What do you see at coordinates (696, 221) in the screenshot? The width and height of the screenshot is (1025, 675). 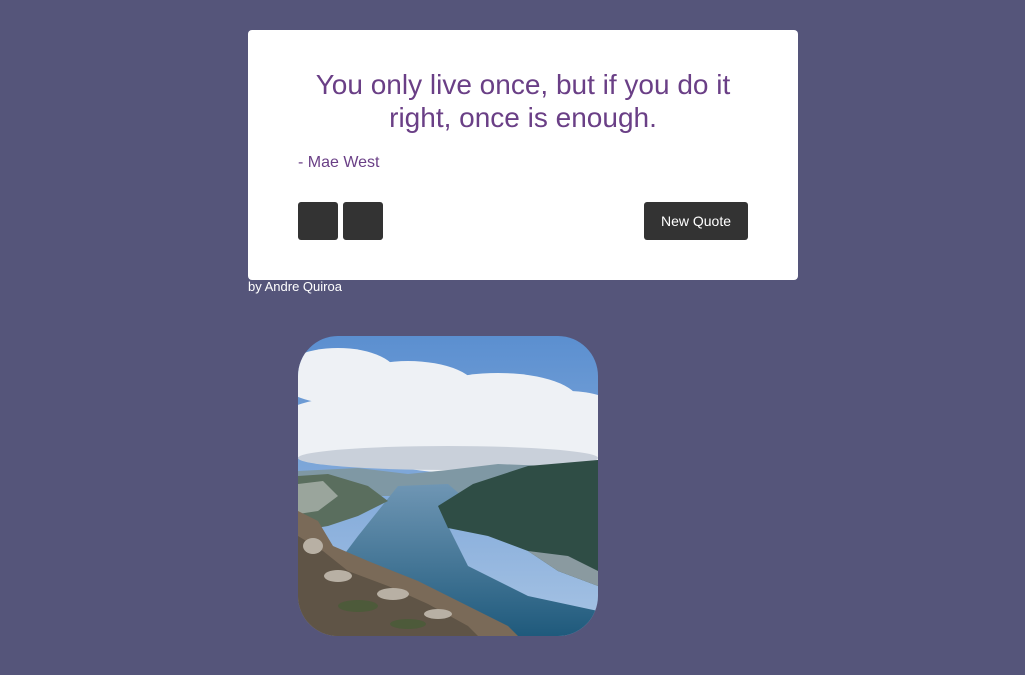 I see `new-quote-button: New Quote` at bounding box center [696, 221].